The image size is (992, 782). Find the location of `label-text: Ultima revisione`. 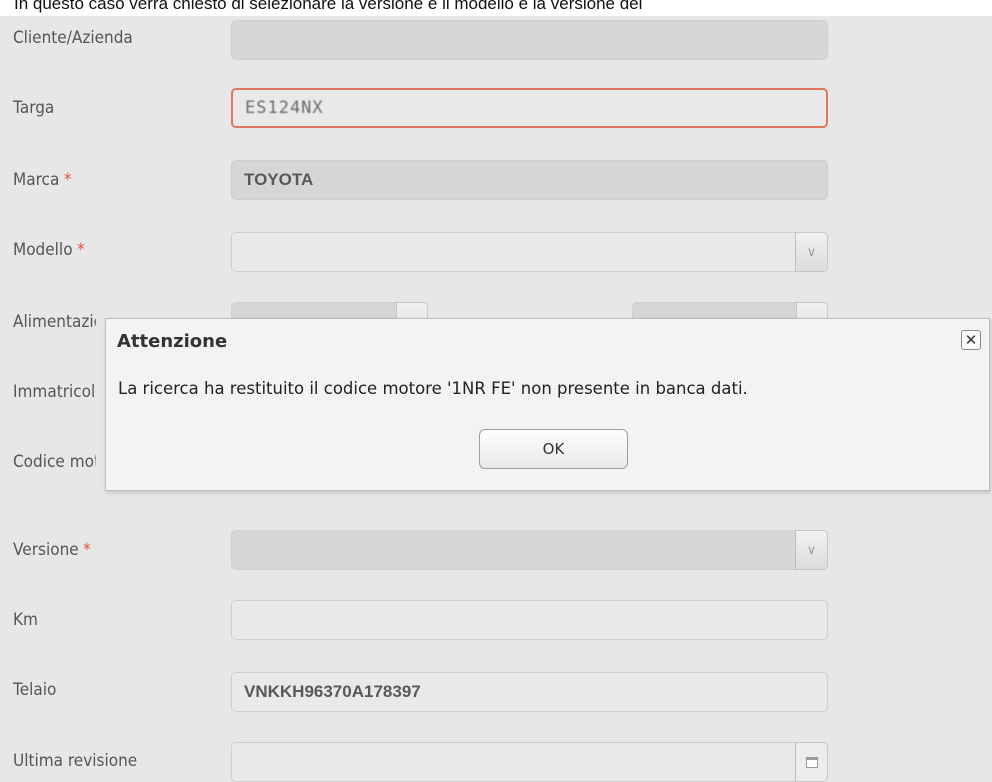

label-text: Ultima revisione is located at coordinates (75, 761).